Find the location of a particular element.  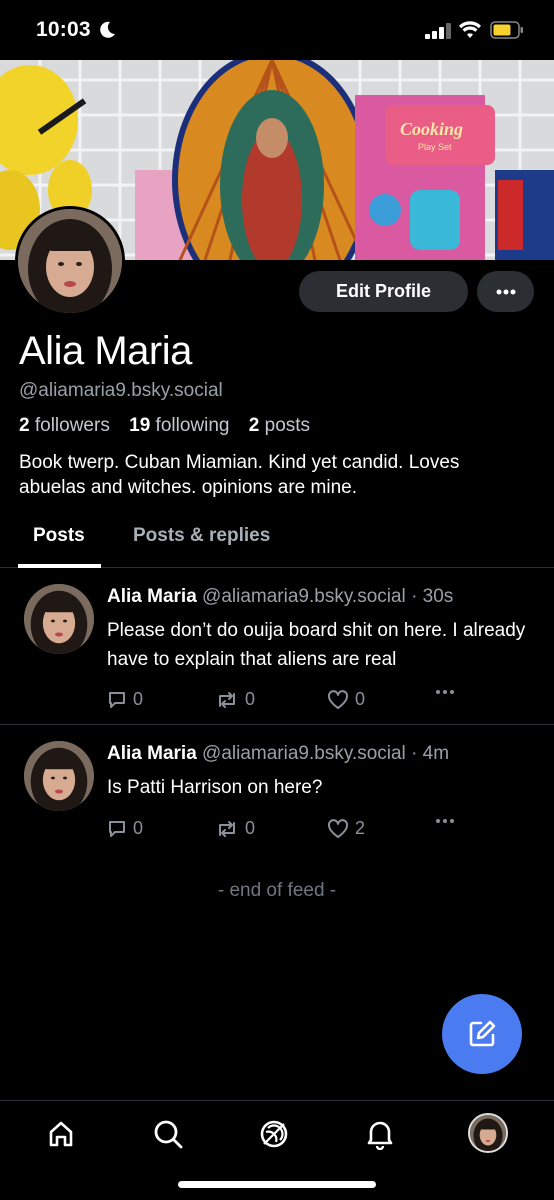

nav-profile is located at coordinates (488, 1133).